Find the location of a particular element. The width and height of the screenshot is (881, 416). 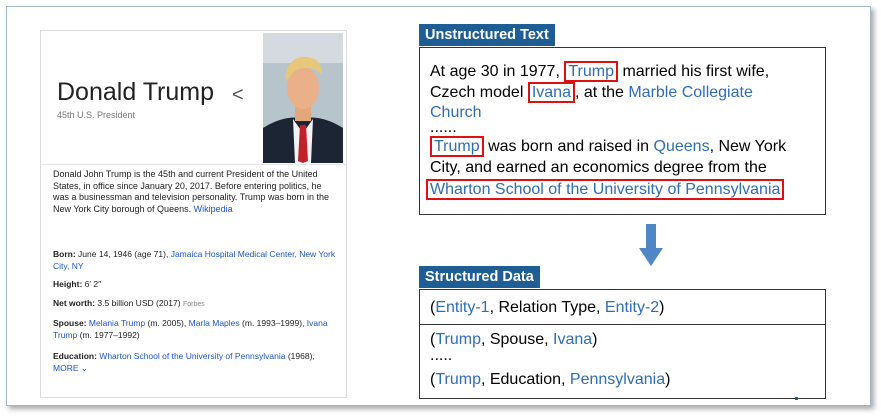

relation-education: , Education, is located at coordinates (523, 379).